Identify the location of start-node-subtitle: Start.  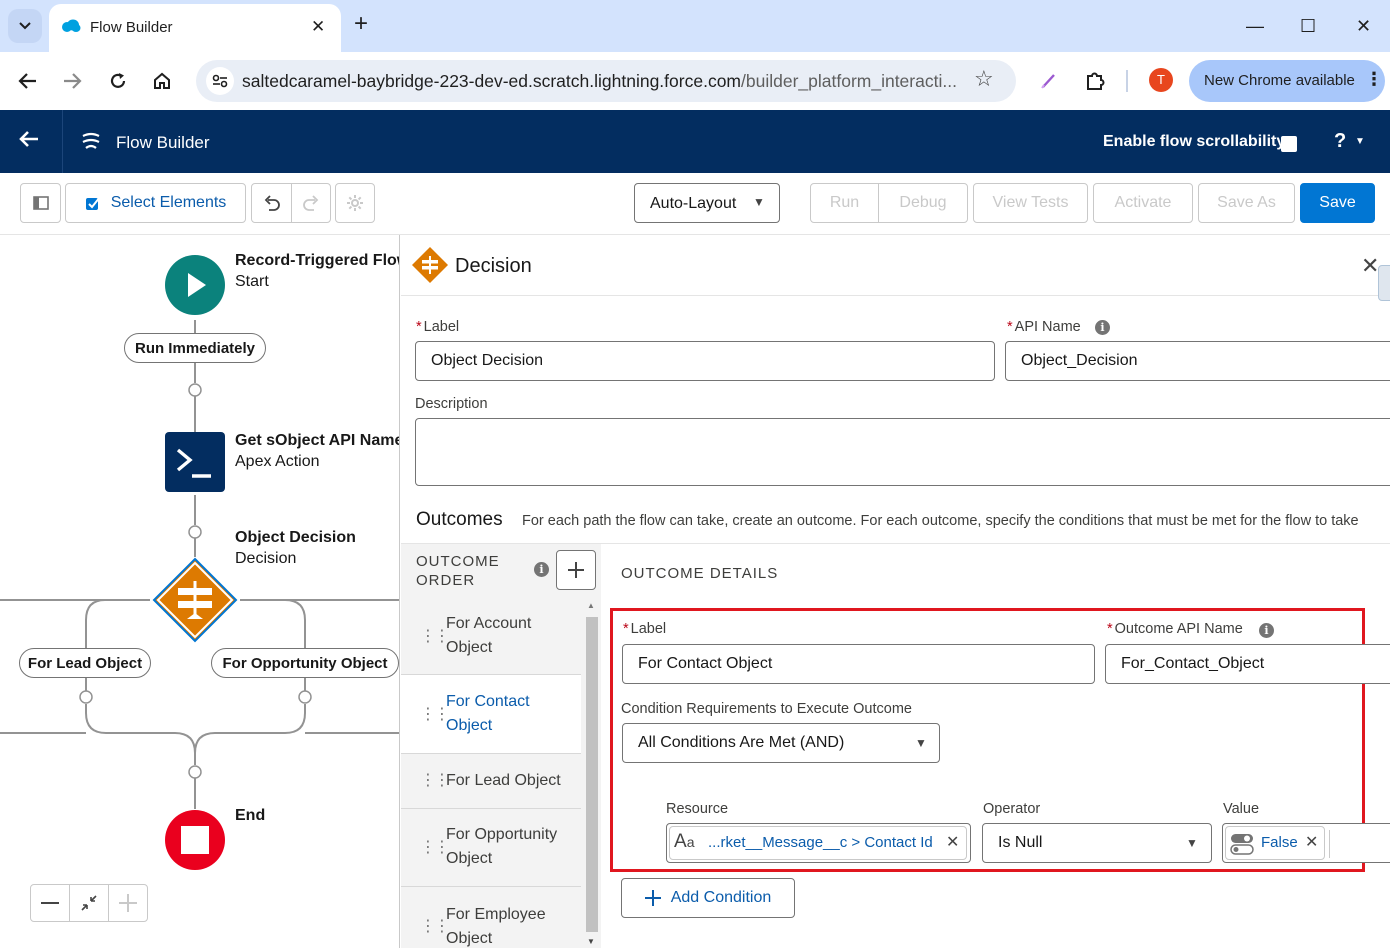
(252, 281).